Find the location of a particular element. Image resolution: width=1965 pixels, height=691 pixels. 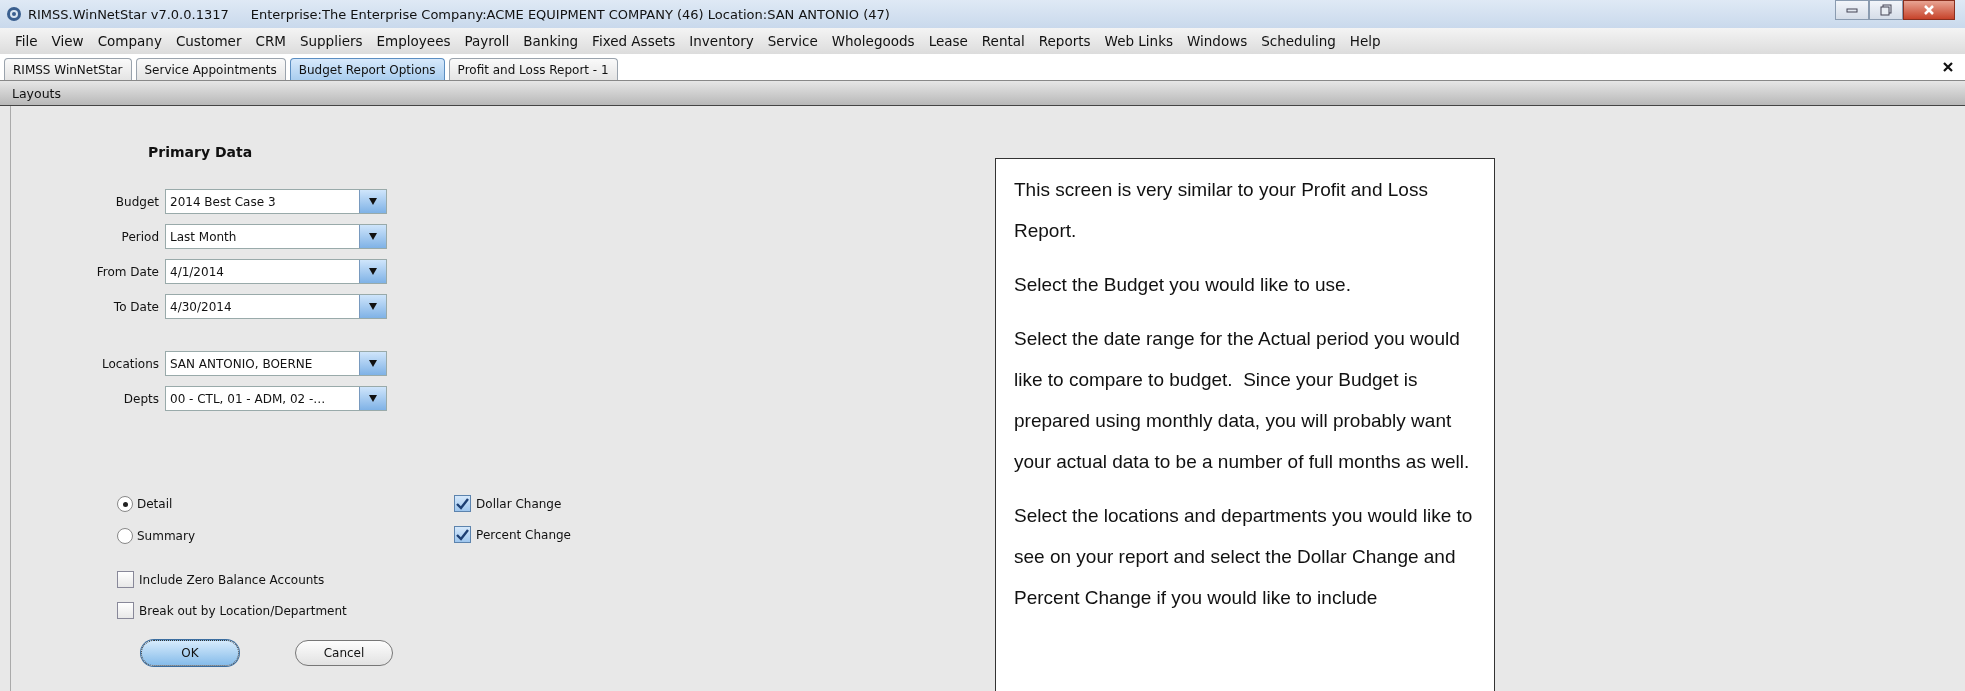

dropdown-field: 4/1/2014 is located at coordinates (276, 271).